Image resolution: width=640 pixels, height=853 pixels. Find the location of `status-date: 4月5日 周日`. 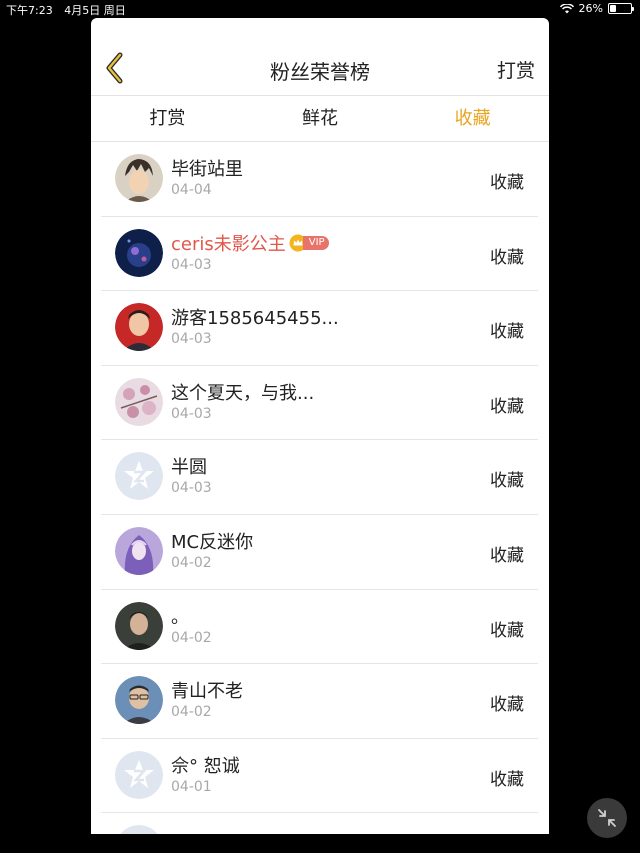

status-date: 4月5日 周日 is located at coordinates (95, 10).